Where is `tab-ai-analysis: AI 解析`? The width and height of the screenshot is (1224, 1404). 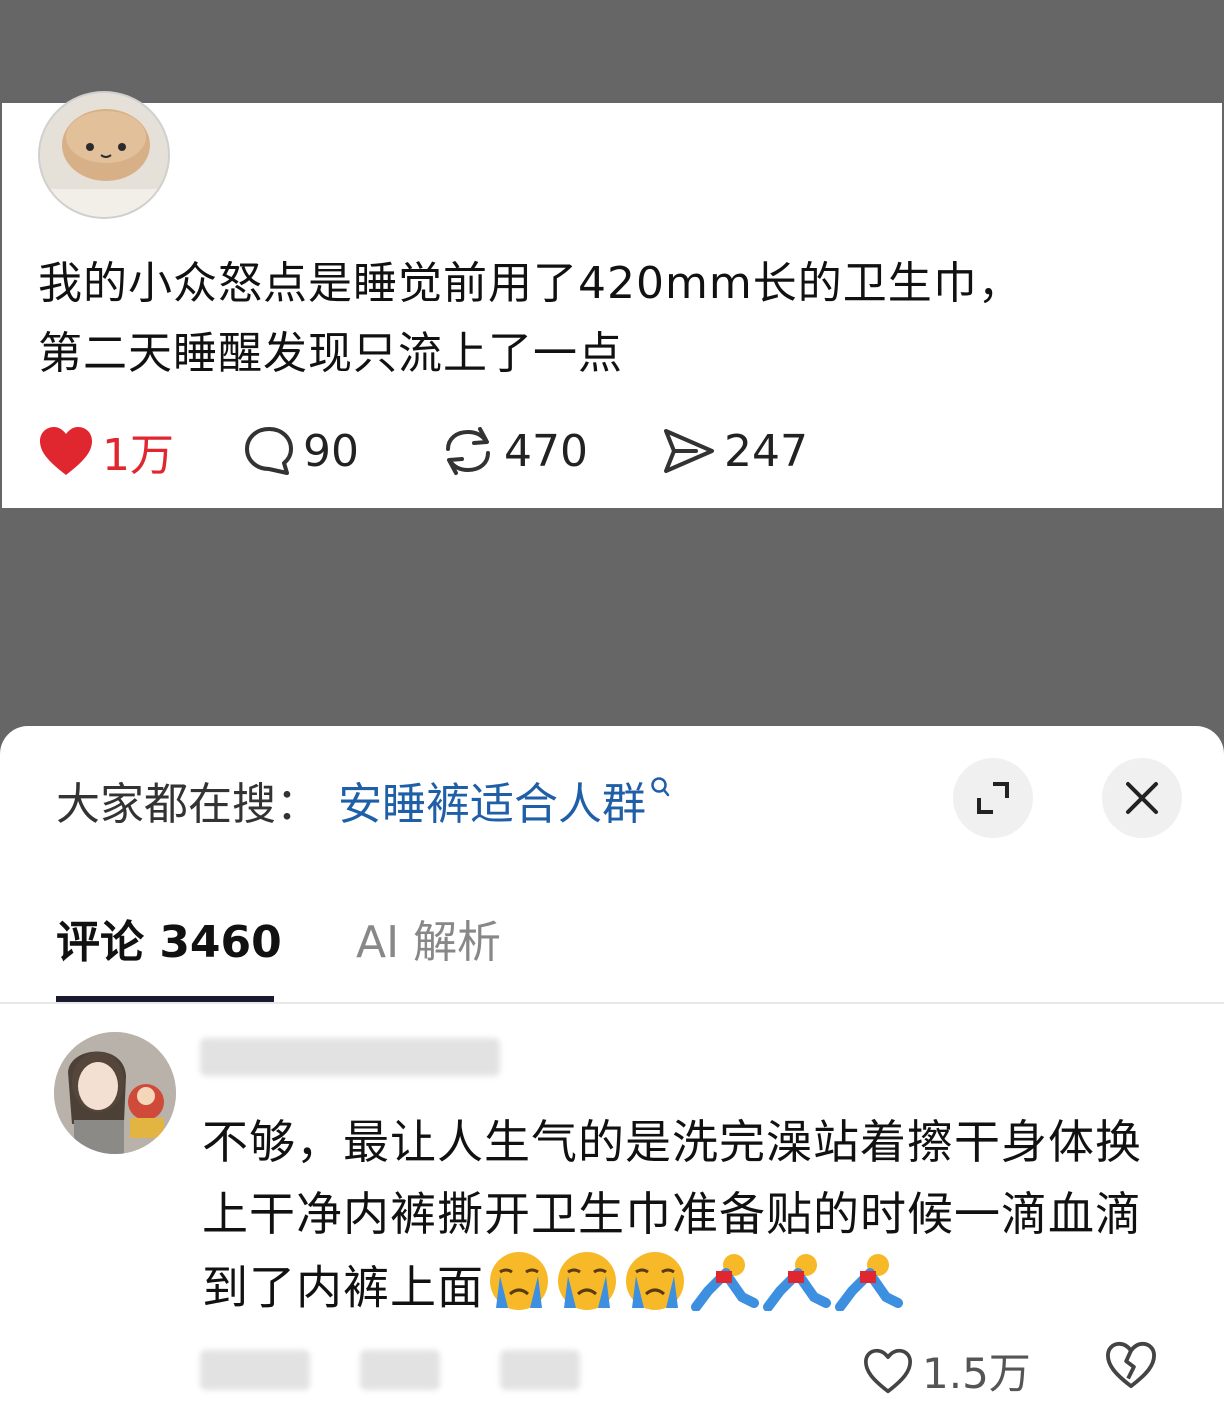 tab-ai-analysis: AI 解析 is located at coordinates (428, 938).